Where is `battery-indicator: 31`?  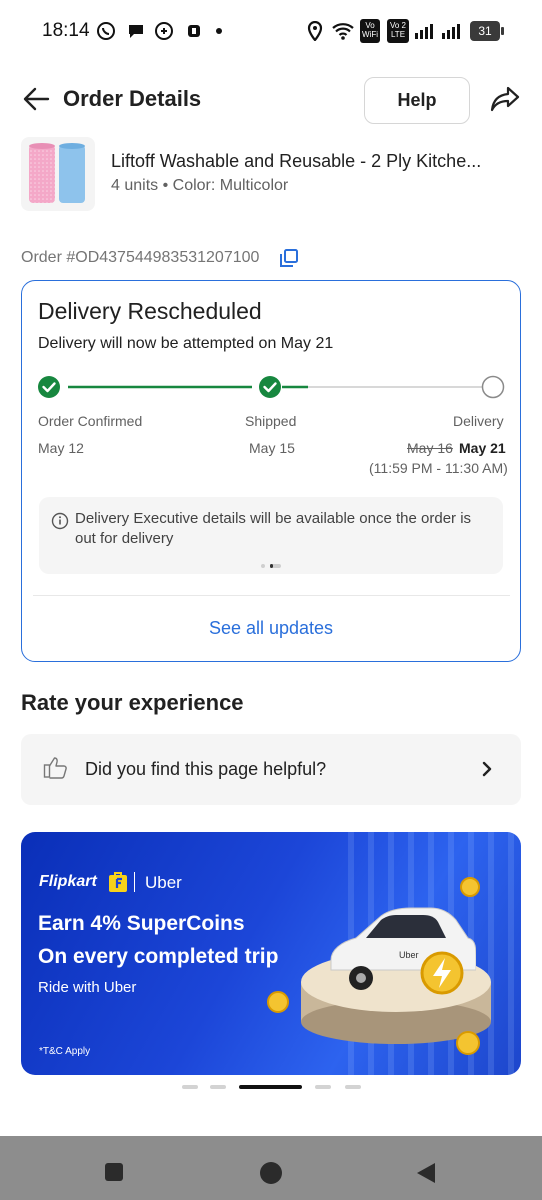 battery-indicator: 31 is located at coordinates (487, 31).